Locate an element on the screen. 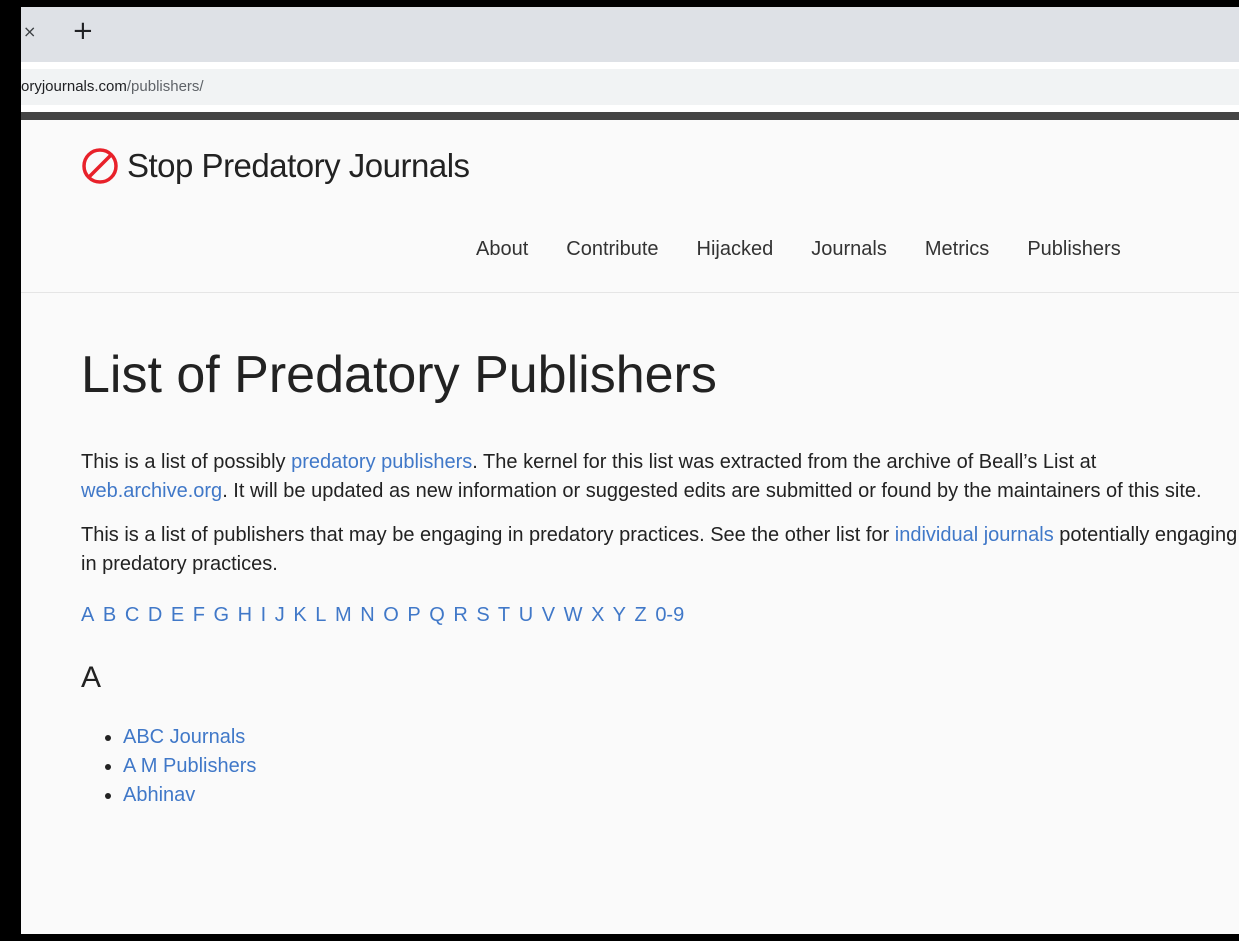  nav-contribute: Contribute is located at coordinates (612, 249).